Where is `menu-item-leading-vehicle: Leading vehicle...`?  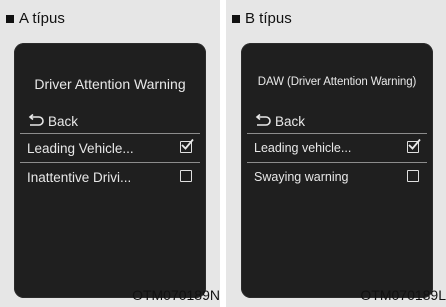 menu-item-leading-vehicle: Leading vehicle... is located at coordinates (337, 148).